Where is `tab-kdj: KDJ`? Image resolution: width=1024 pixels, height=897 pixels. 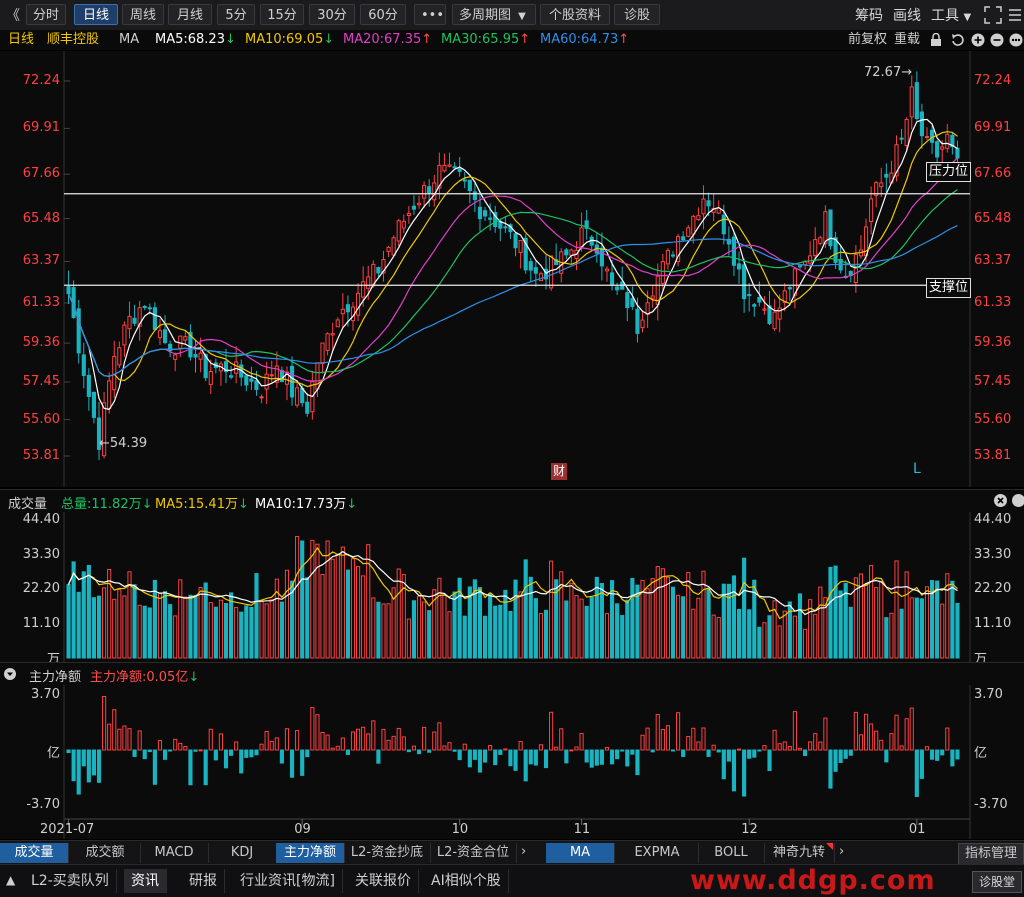
tab-kdj: KDJ is located at coordinates (242, 853).